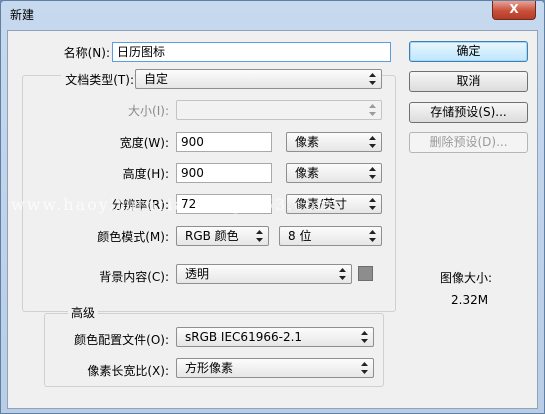 Image resolution: width=545 pixels, height=414 pixels. What do you see at coordinates (470, 300) in the screenshot?
I see `image-size-value: 2.32M` at bounding box center [470, 300].